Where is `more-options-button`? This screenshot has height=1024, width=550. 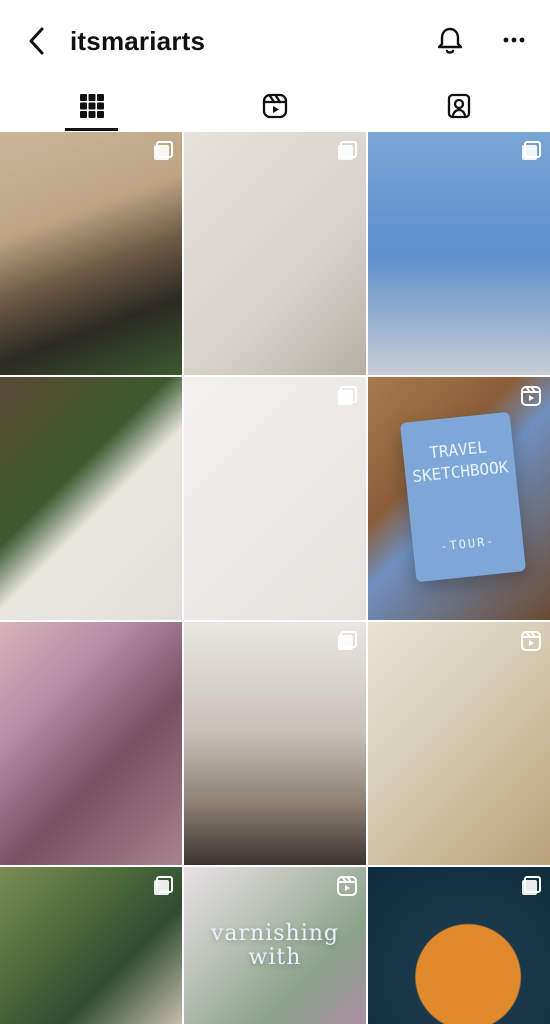
more-options-button is located at coordinates (514, 40).